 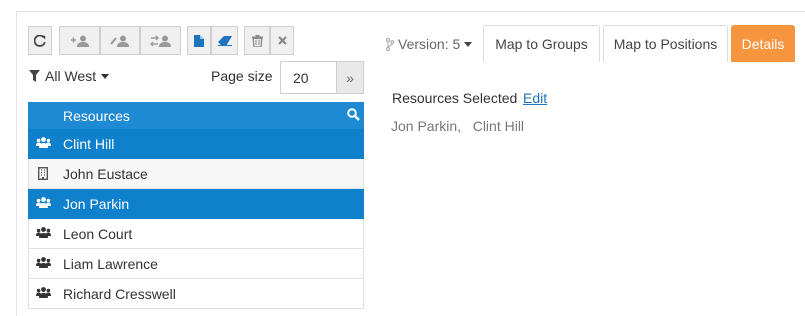 I want to click on page-size-input, so click(x=308, y=77).